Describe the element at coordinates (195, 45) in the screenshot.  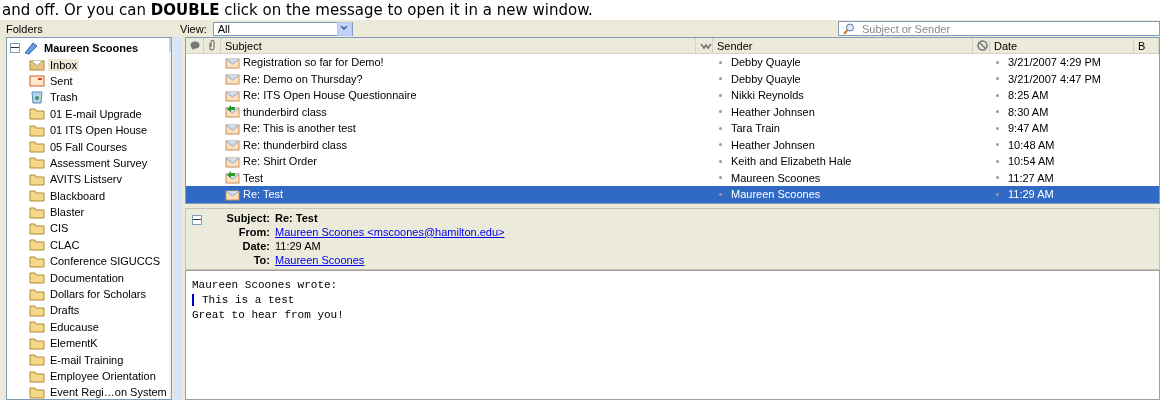
I see `speech-bubble-icon` at that location.